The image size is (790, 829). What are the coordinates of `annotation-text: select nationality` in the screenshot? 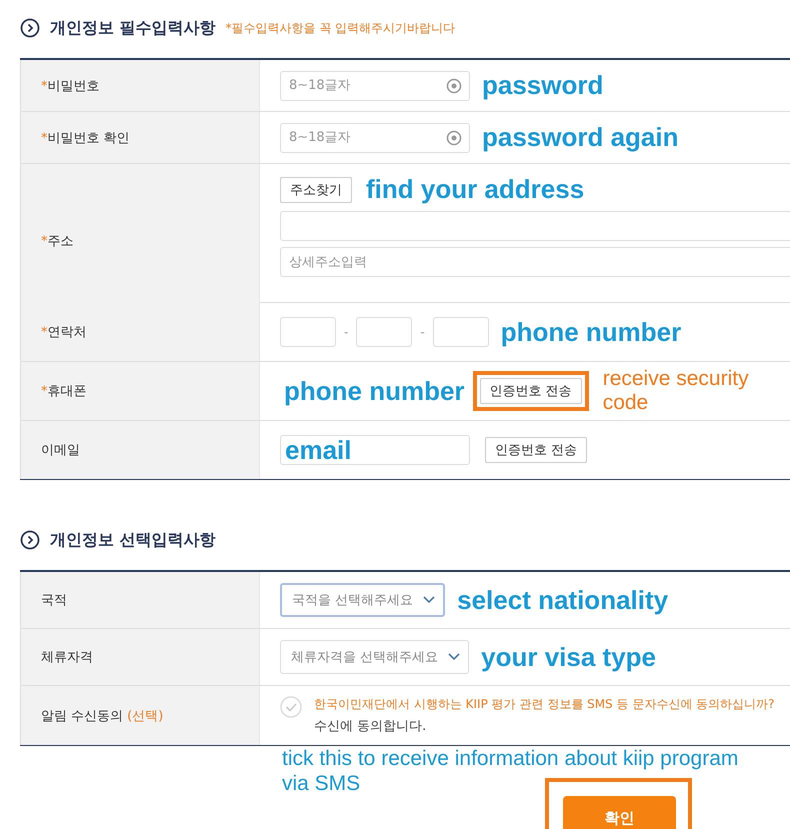 It's located at (562, 600).